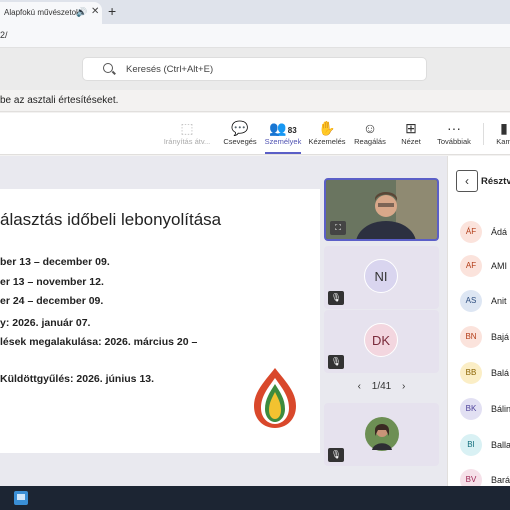 This screenshot has height=510, width=510. I want to click on camera-icon: ▮, so click(504, 128).